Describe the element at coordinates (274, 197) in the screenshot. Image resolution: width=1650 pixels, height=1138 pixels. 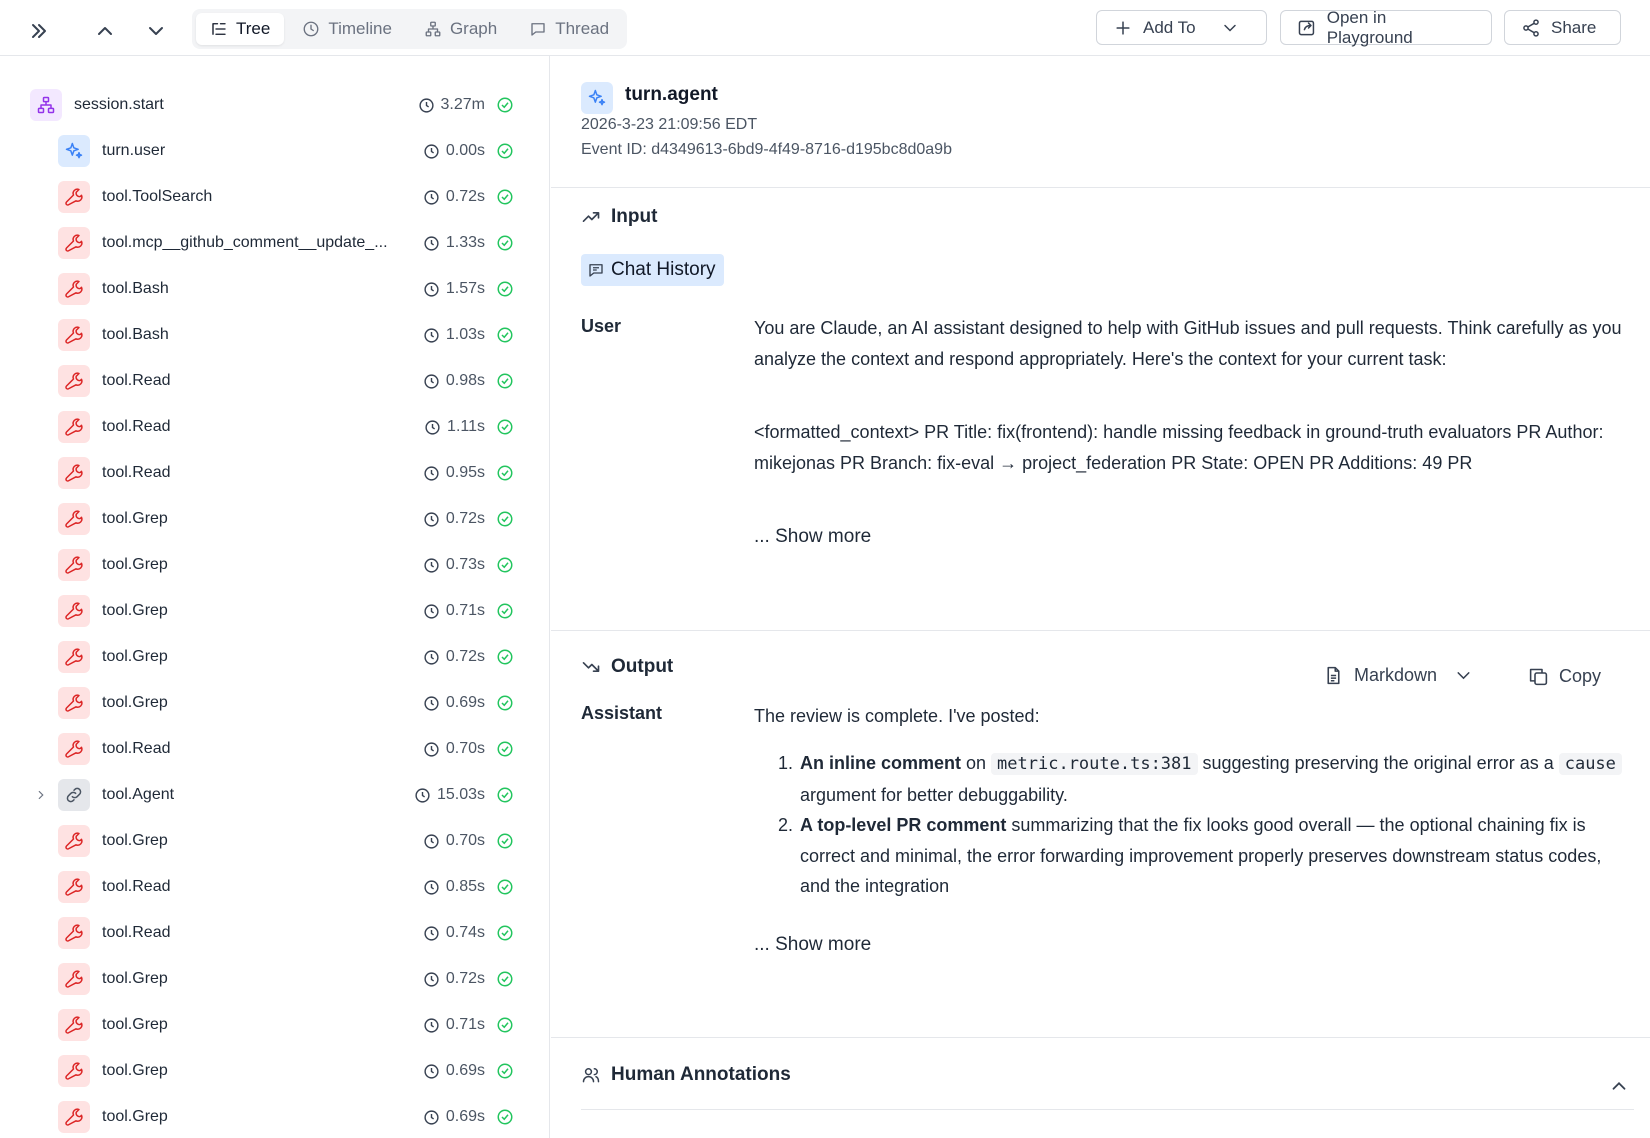
I see `tree-row: tool.ToolSearch 0.72s` at that location.